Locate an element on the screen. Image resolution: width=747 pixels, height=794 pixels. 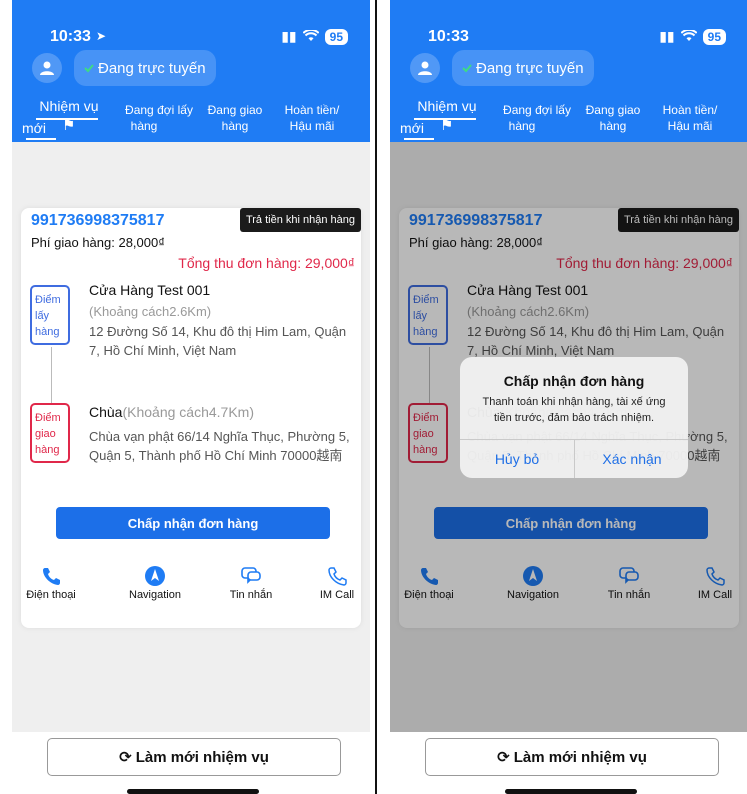
wifi-icon is located at coordinates (689, 36).